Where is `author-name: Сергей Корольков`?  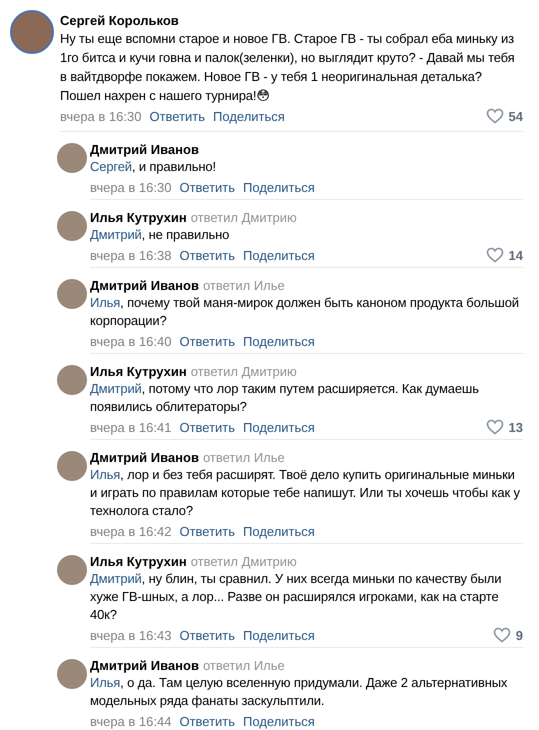 author-name: Сергей Корольков is located at coordinates (291, 19).